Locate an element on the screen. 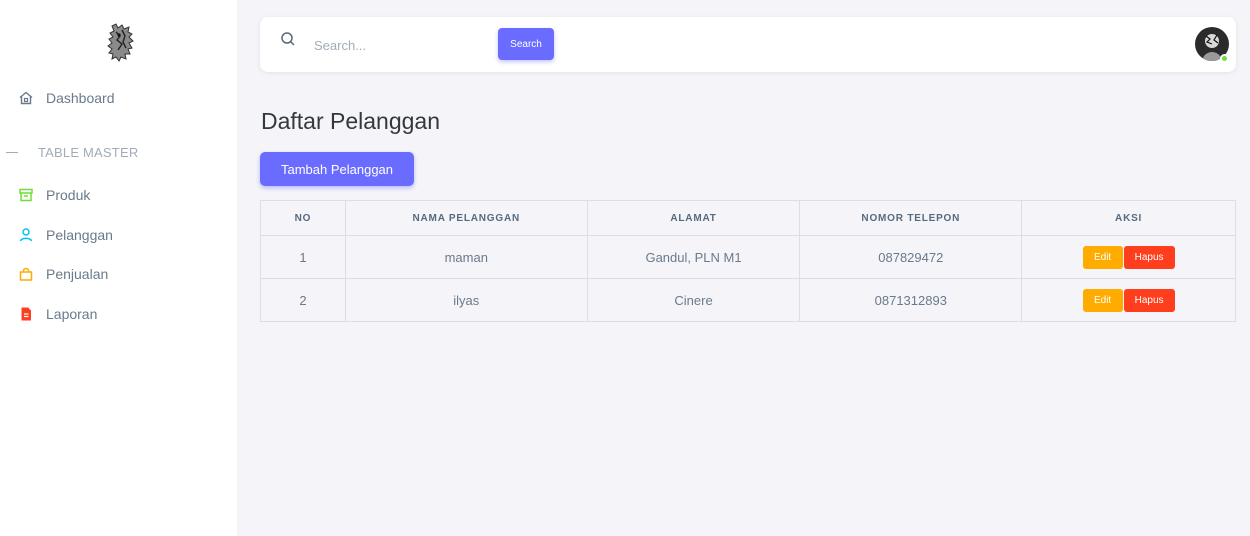 This screenshot has height=536, width=1250. mascot-logo is located at coordinates (121, 42).